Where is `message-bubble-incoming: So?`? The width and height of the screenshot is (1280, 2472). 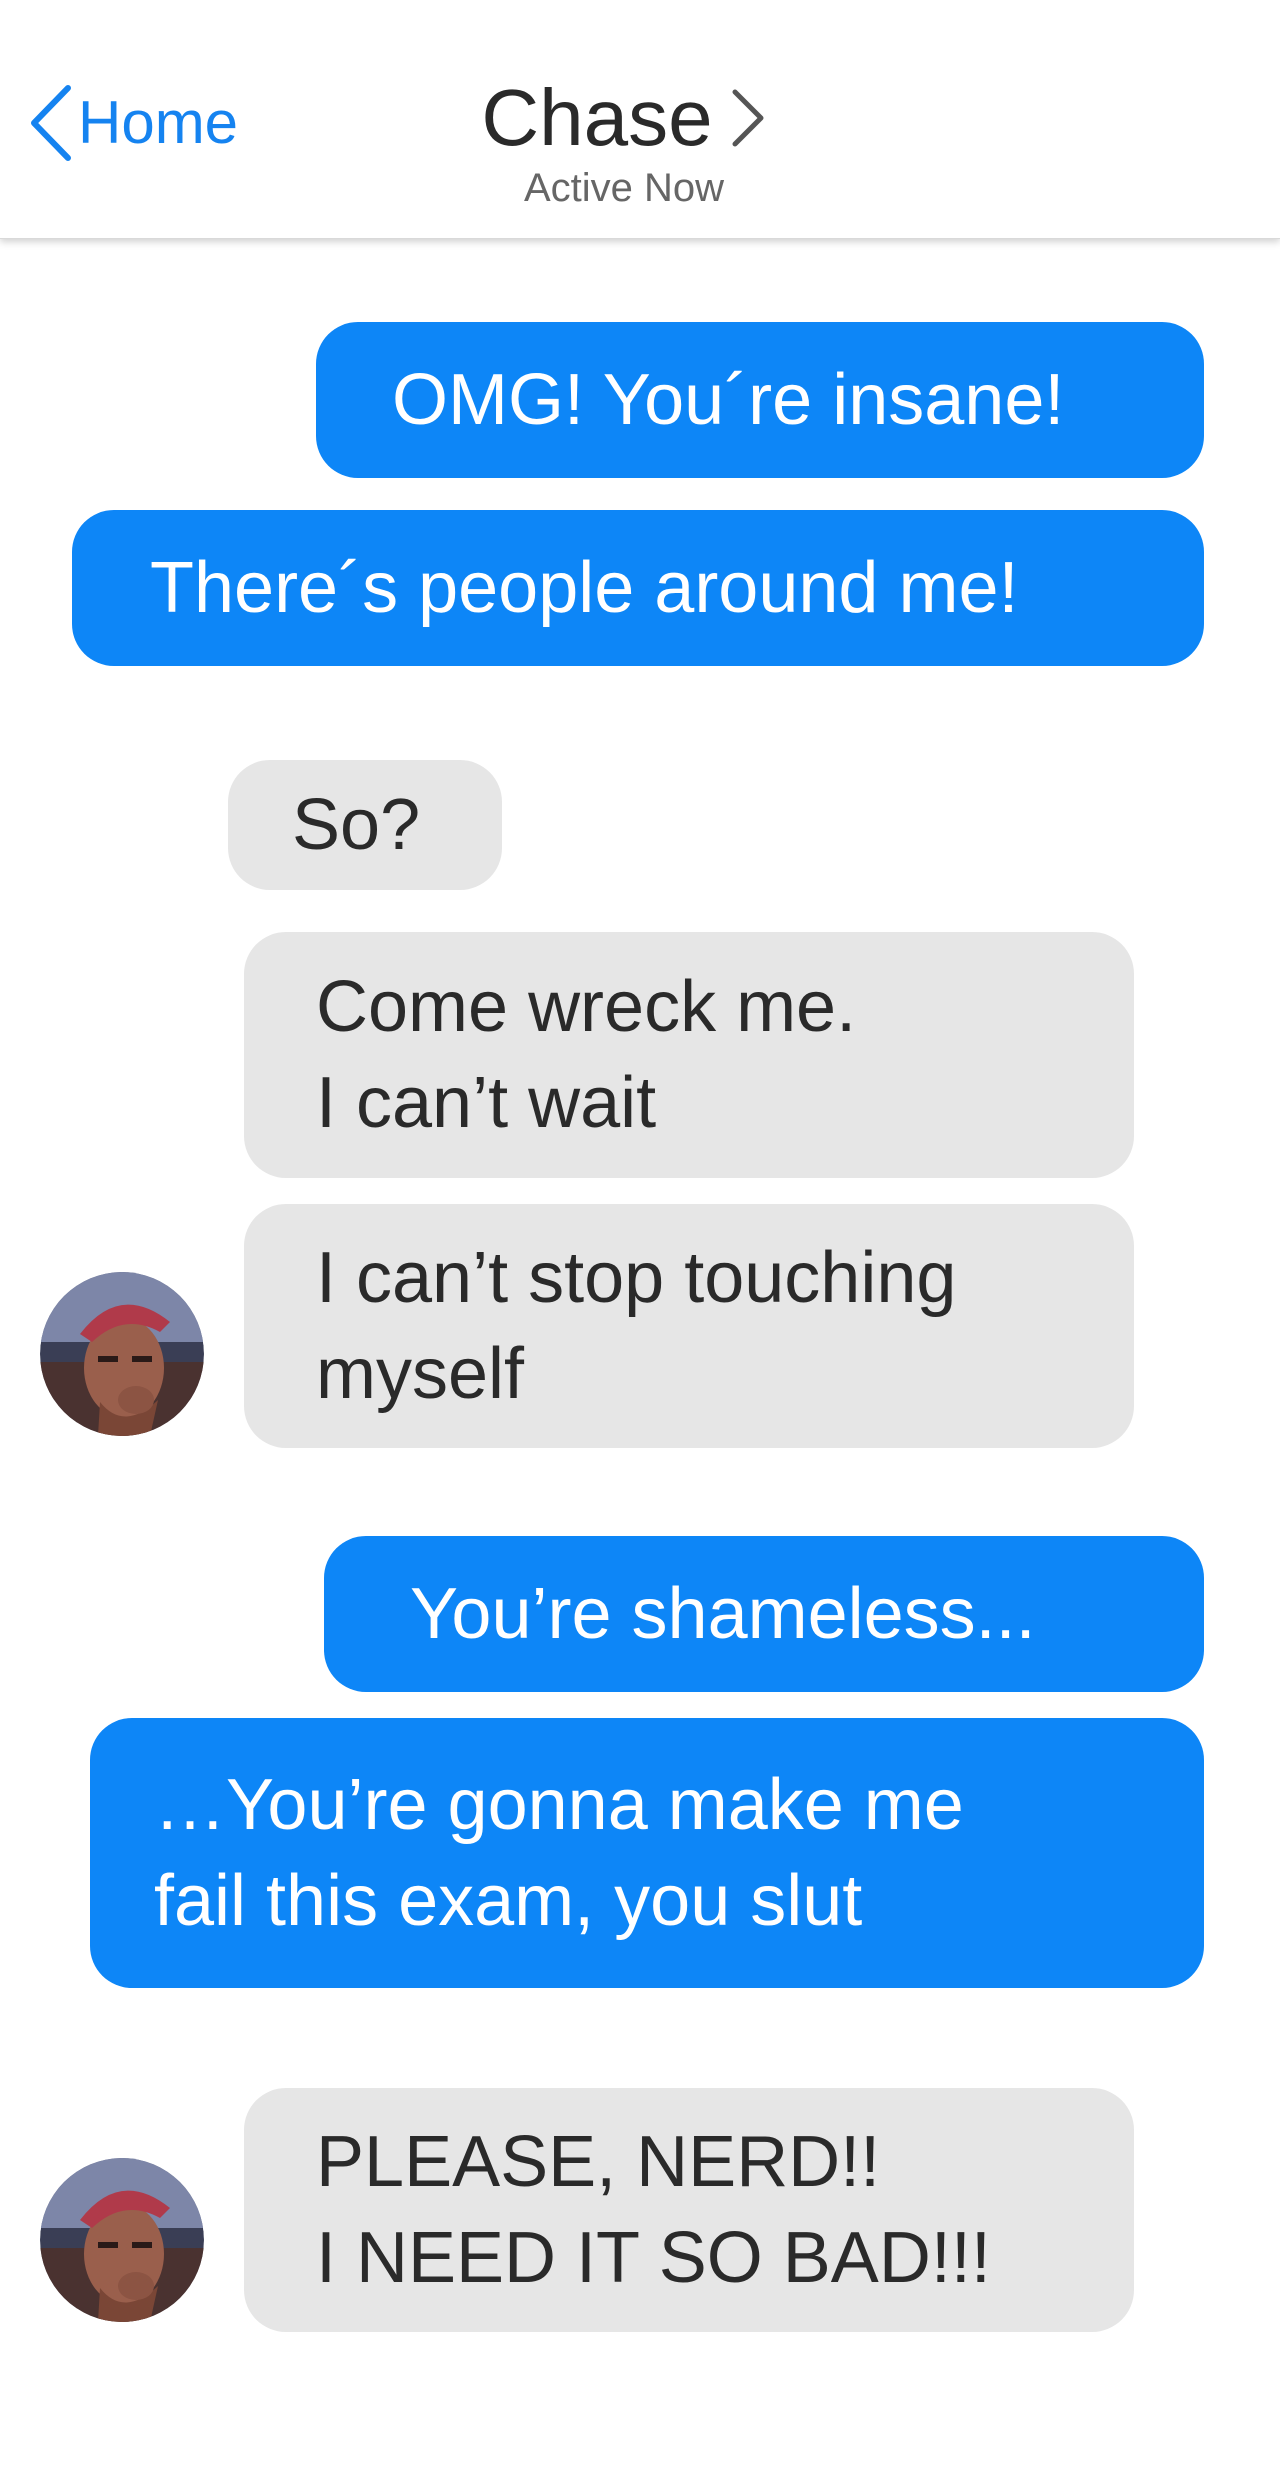 message-bubble-incoming: So? is located at coordinates (365, 825).